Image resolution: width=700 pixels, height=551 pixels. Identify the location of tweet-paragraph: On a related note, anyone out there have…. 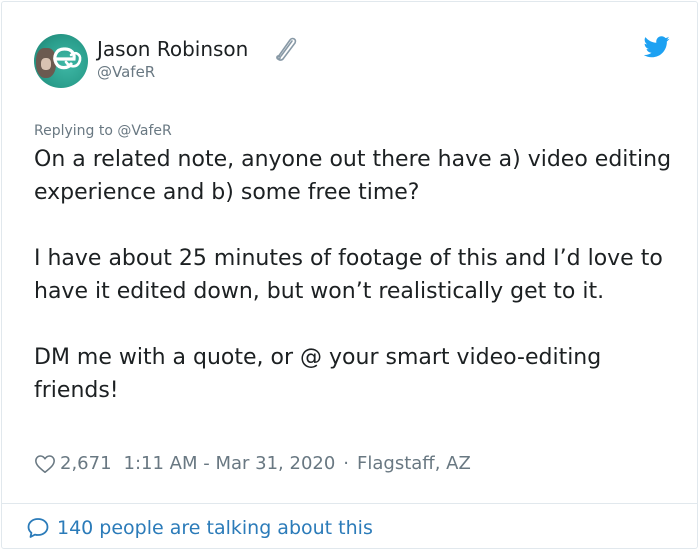
(353, 176).